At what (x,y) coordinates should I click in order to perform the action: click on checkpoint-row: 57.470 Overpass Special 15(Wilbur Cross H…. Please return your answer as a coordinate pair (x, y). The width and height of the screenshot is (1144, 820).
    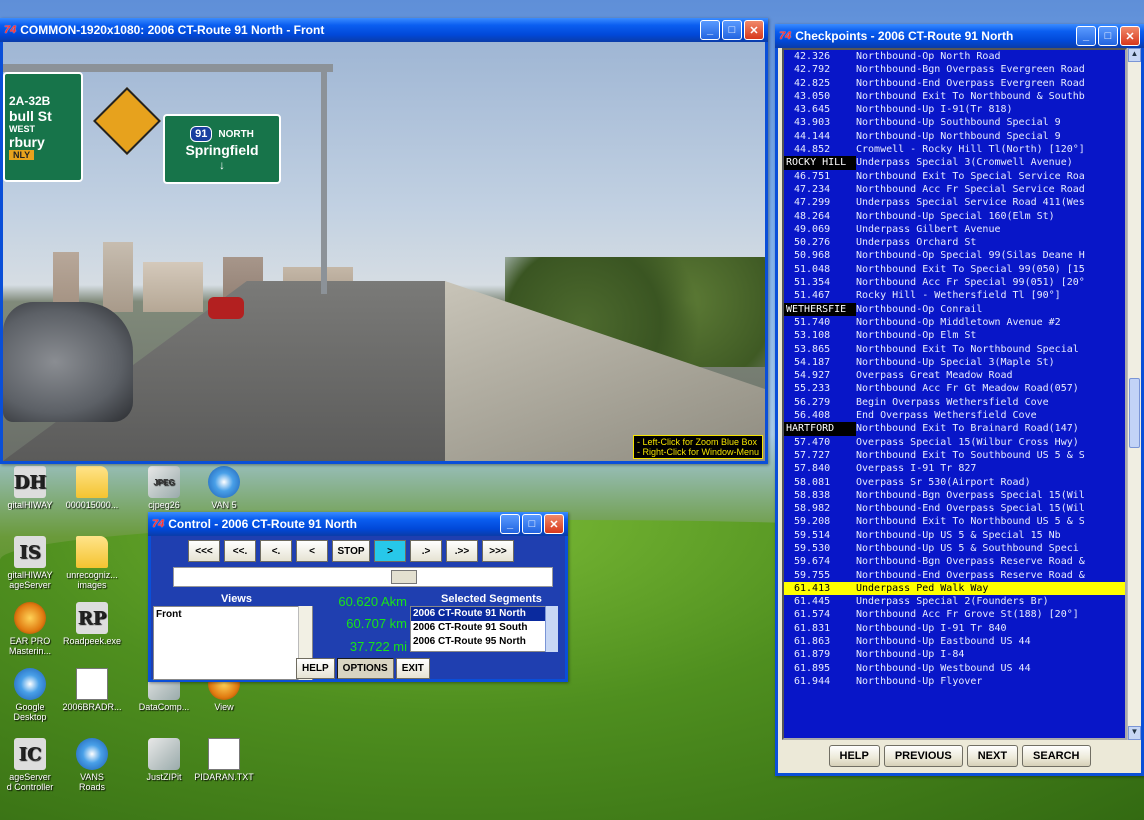
    Looking at the image, I should click on (954, 442).